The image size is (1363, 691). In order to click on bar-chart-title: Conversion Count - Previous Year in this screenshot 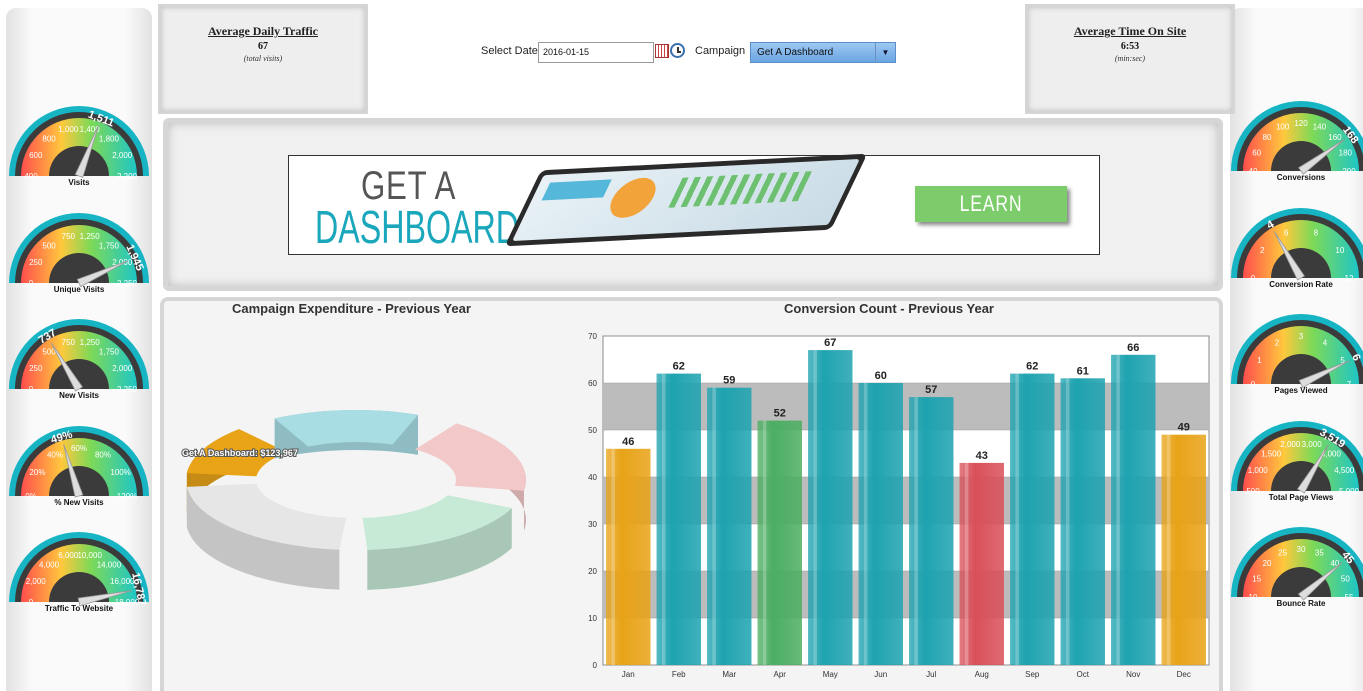, I will do `click(889, 308)`.